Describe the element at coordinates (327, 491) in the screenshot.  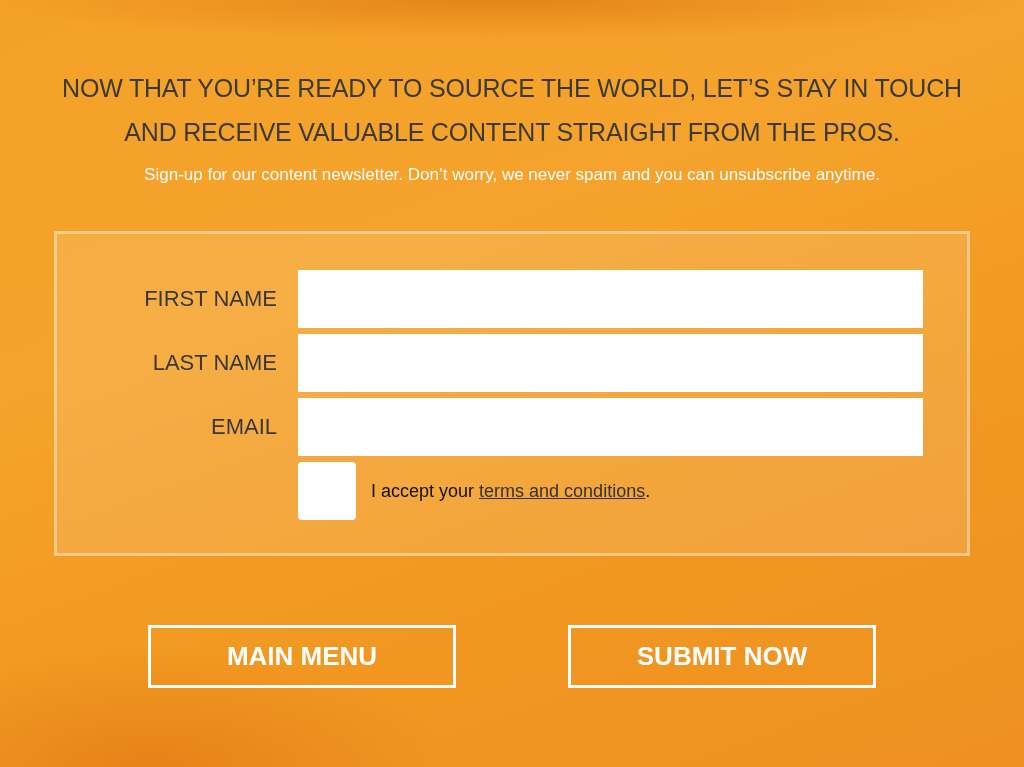
I see `consent-checkbox` at that location.